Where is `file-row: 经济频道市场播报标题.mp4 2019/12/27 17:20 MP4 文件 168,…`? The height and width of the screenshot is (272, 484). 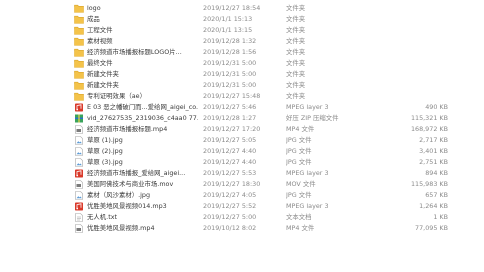 file-row: 经济频道市场播报标题.mp4 2019/12/27 17:20 MP4 文件 168,… is located at coordinates (242, 129).